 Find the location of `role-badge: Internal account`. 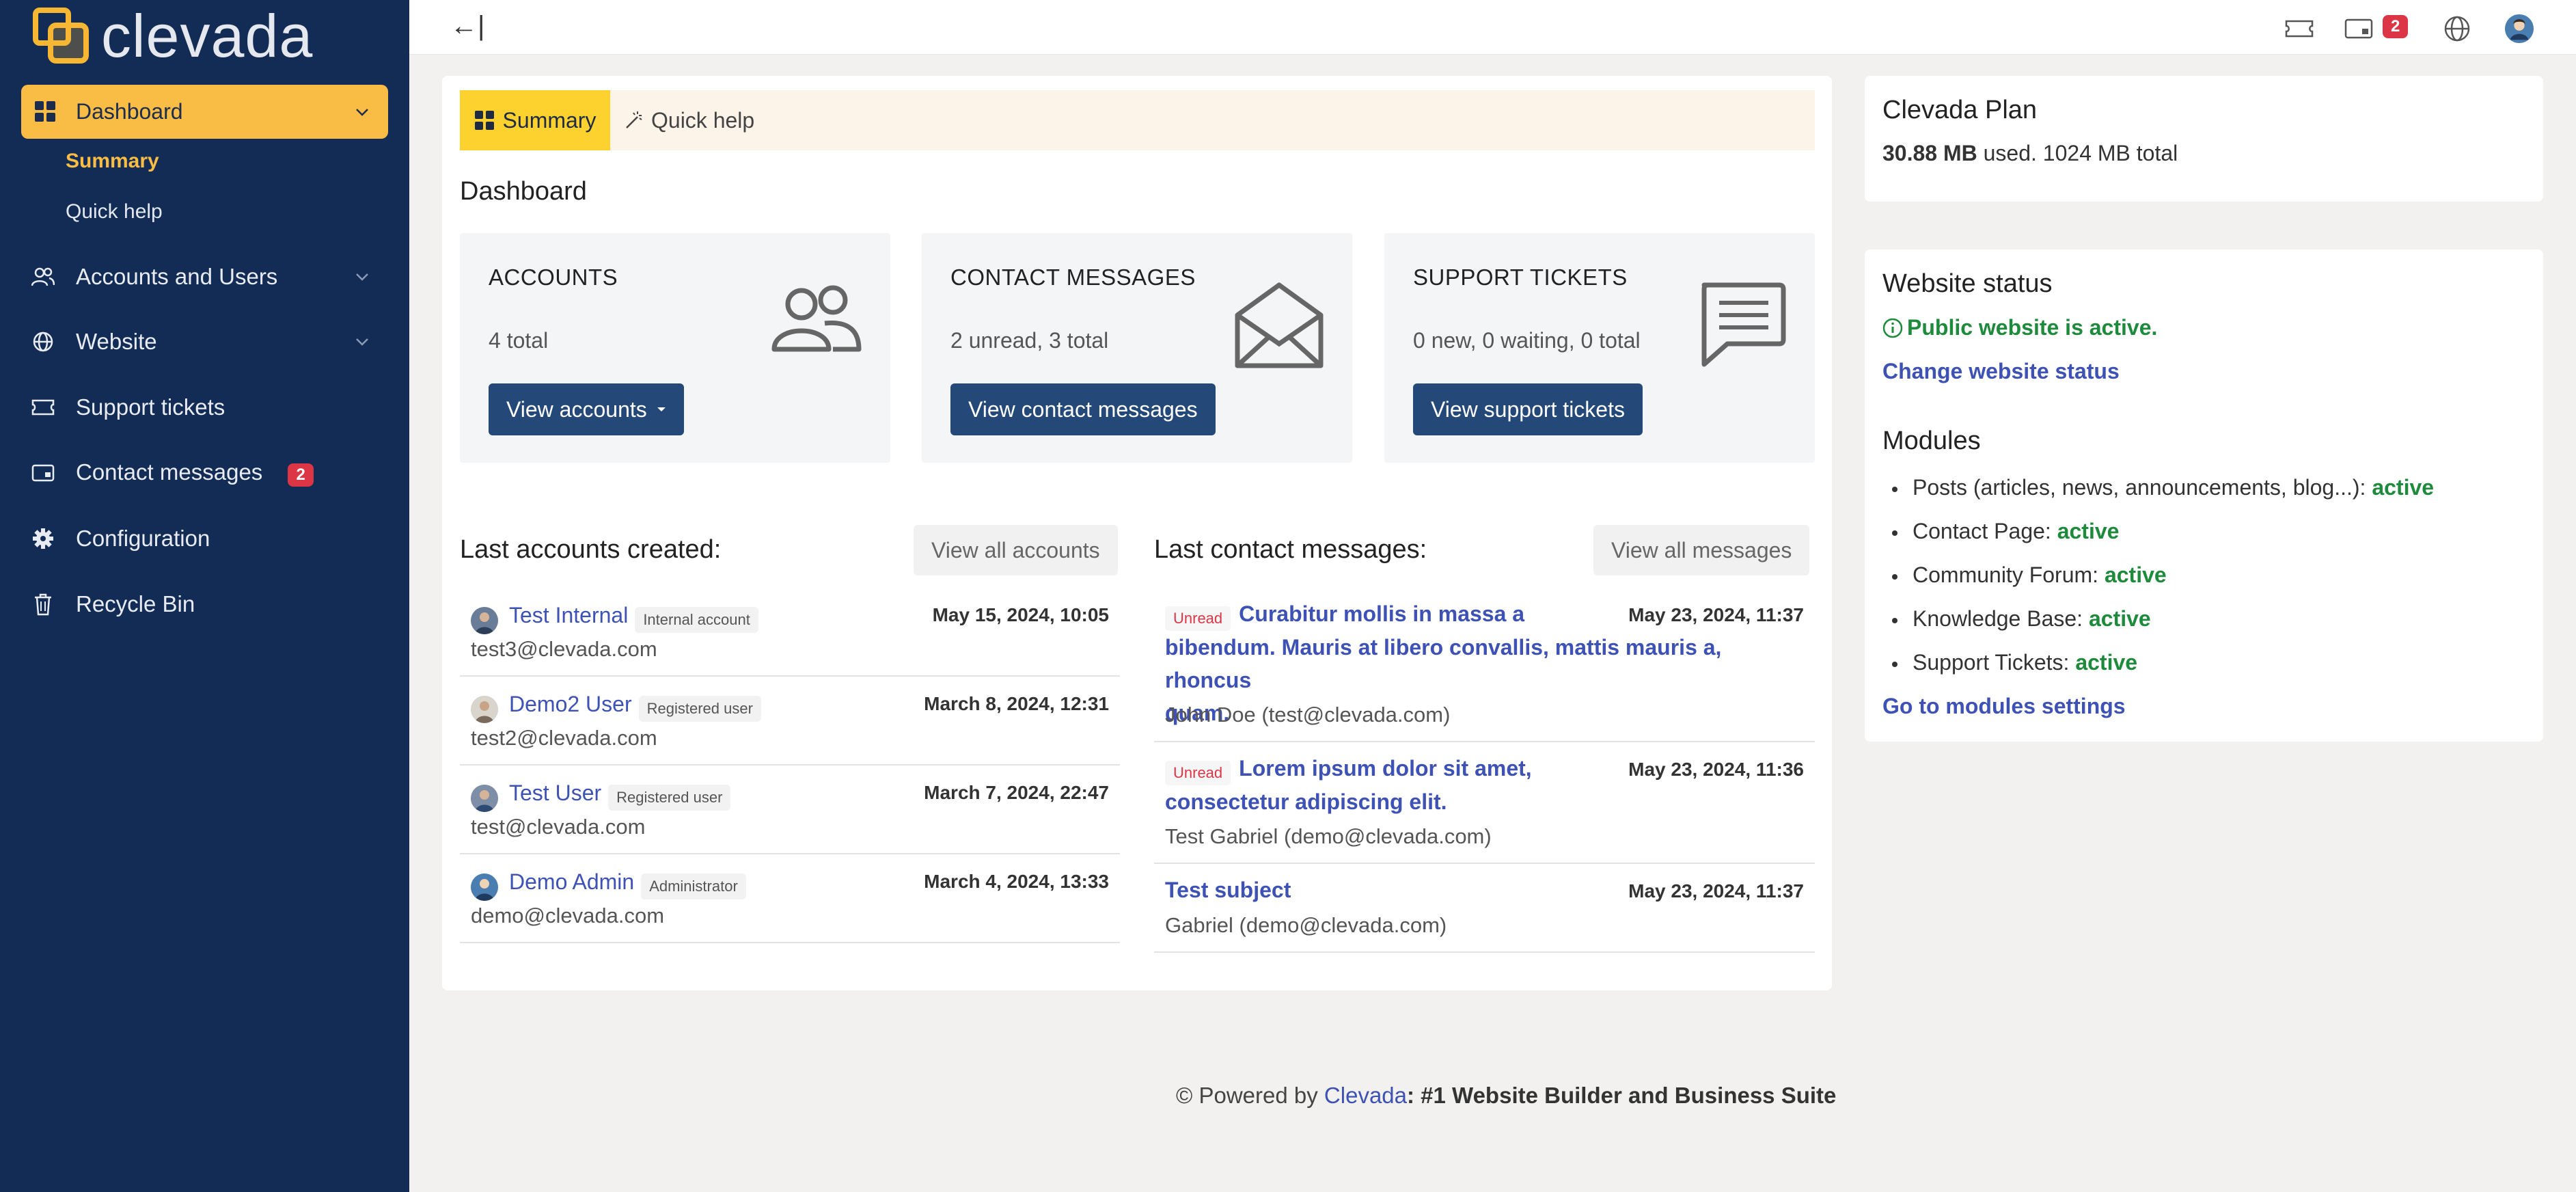

role-badge: Internal account is located at coordinates (696, 619).